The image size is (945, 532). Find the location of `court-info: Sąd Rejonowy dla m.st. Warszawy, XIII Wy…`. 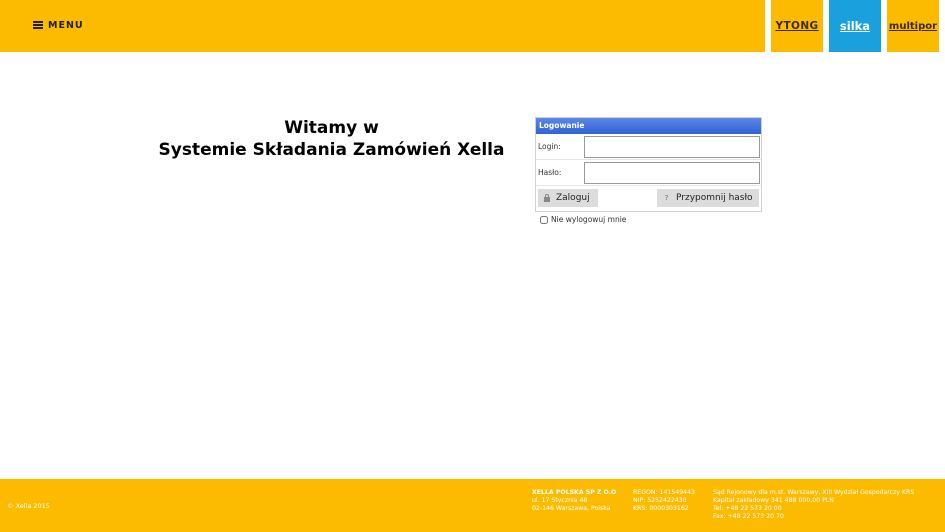

court-info: Sąd Rejonowy dla m.st. Warszawy, XIII Wy… is located at coordinates (814, 492).